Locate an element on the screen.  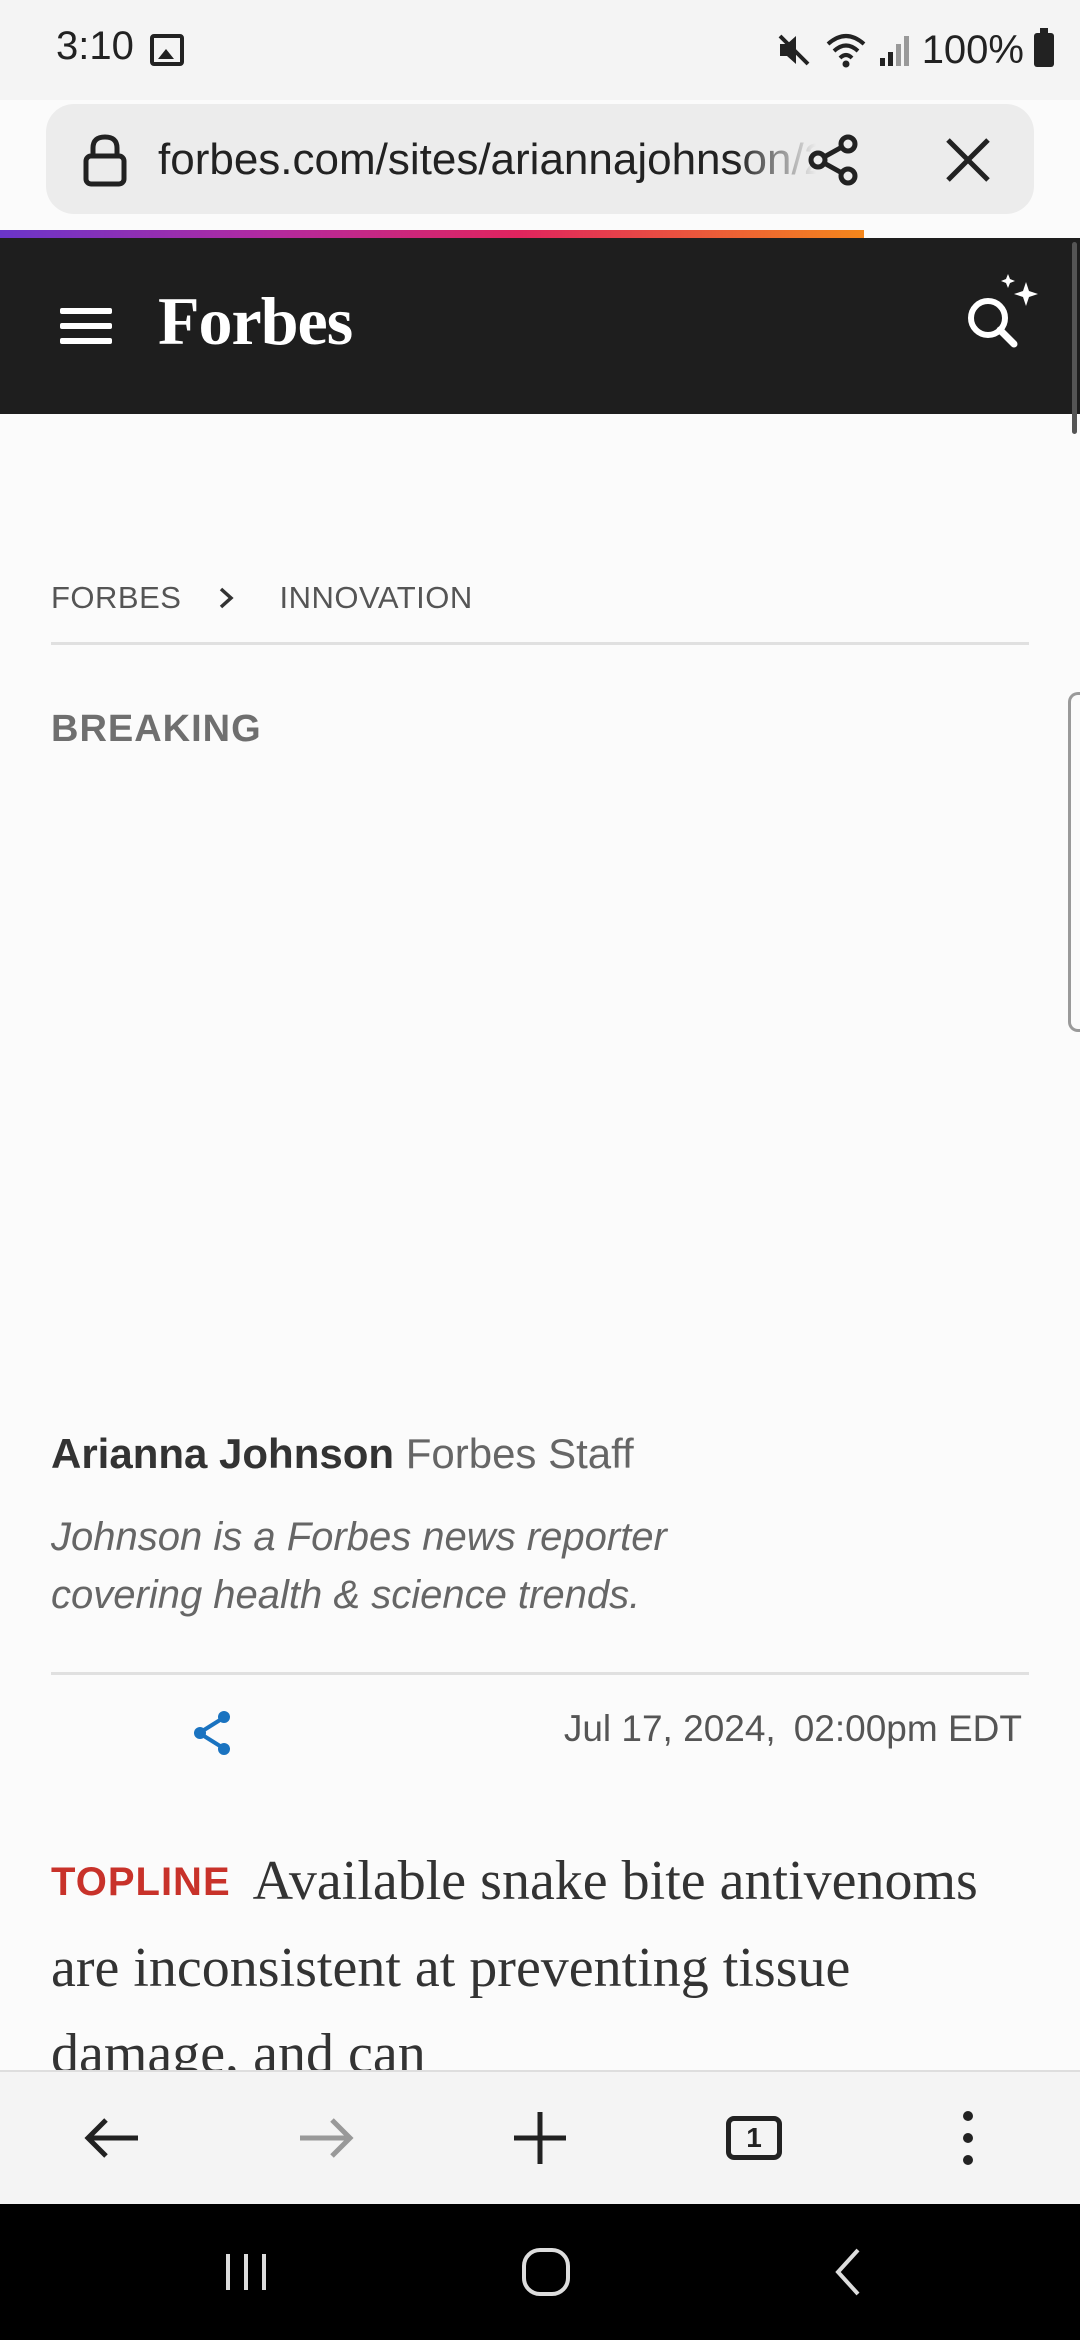
lock-icon is located at coordinates (105, 160).